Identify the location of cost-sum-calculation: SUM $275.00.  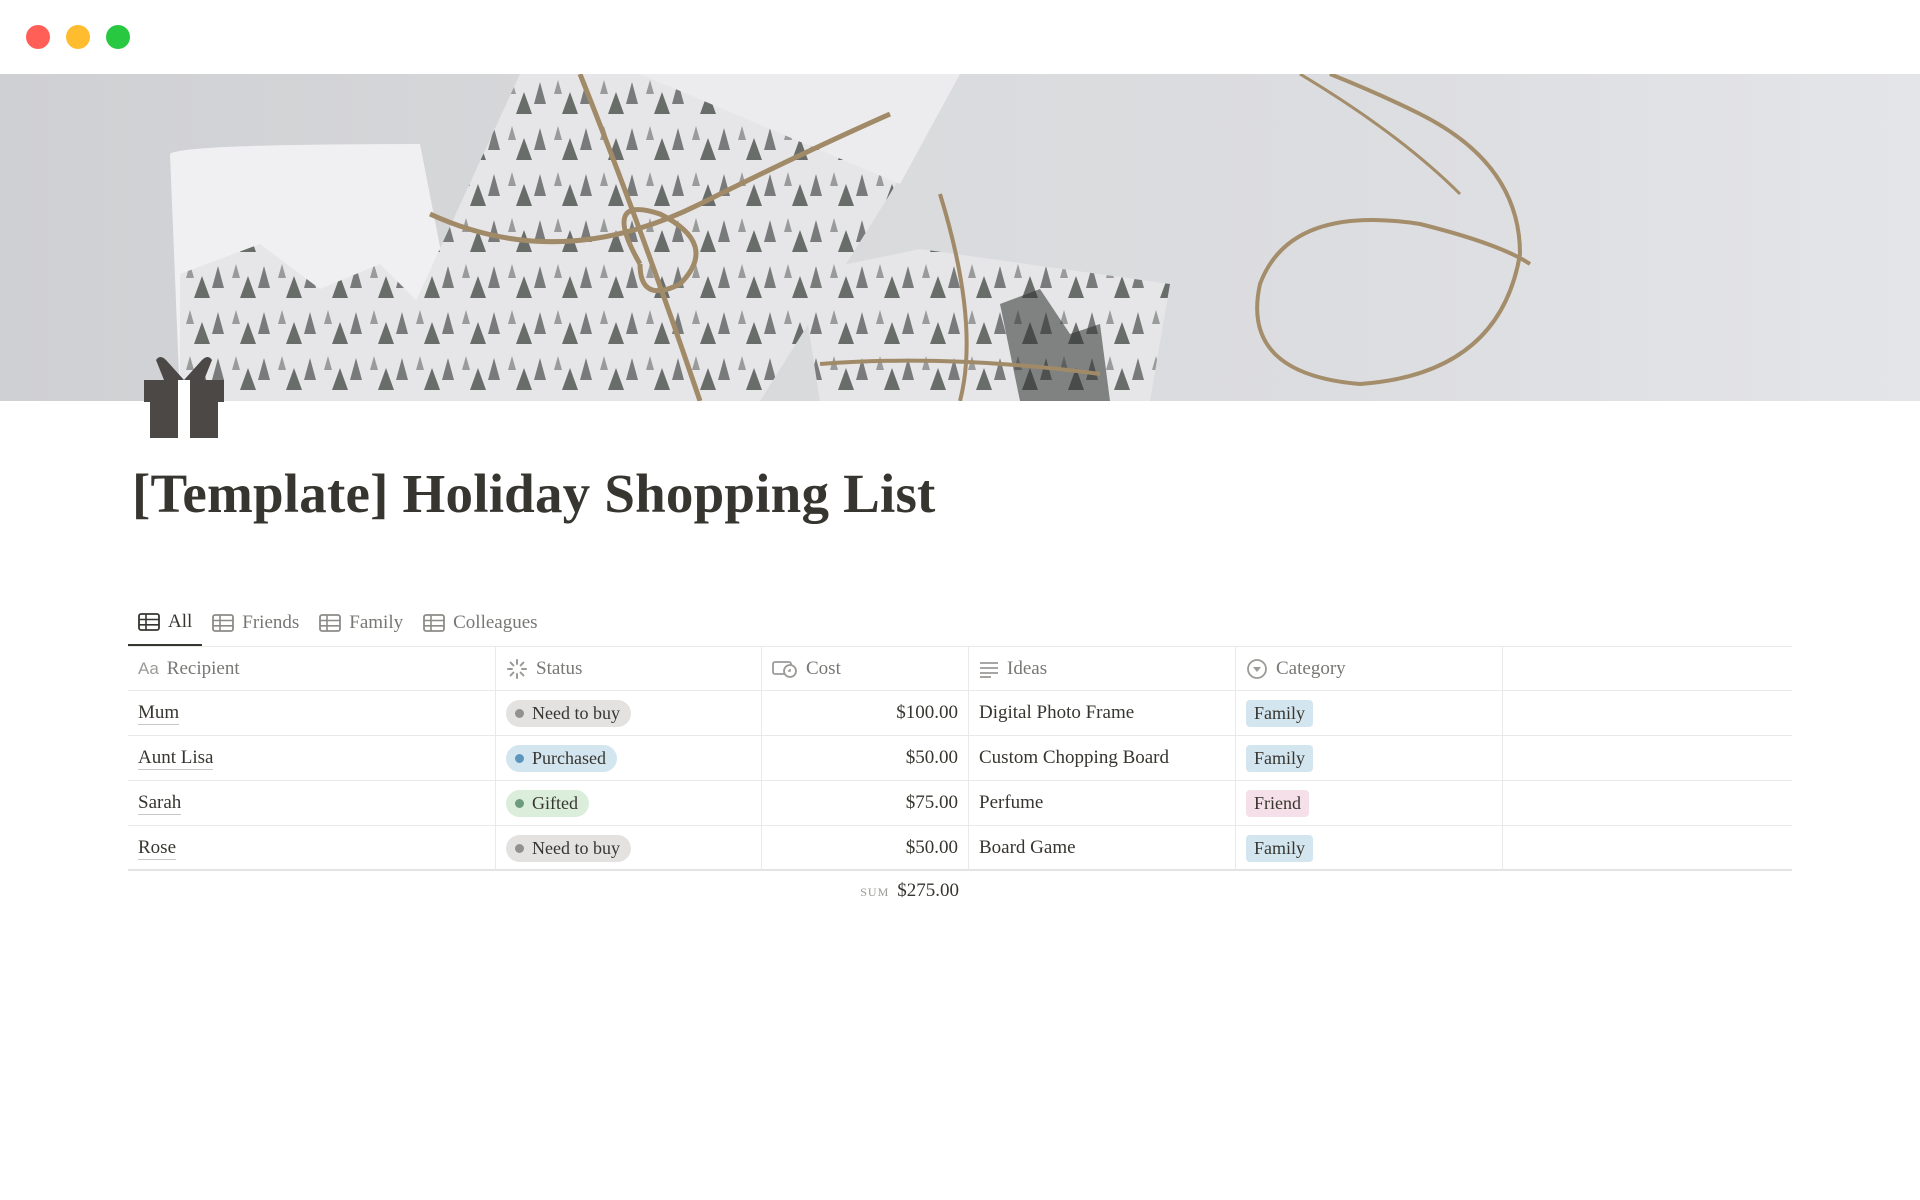
(543, 891).